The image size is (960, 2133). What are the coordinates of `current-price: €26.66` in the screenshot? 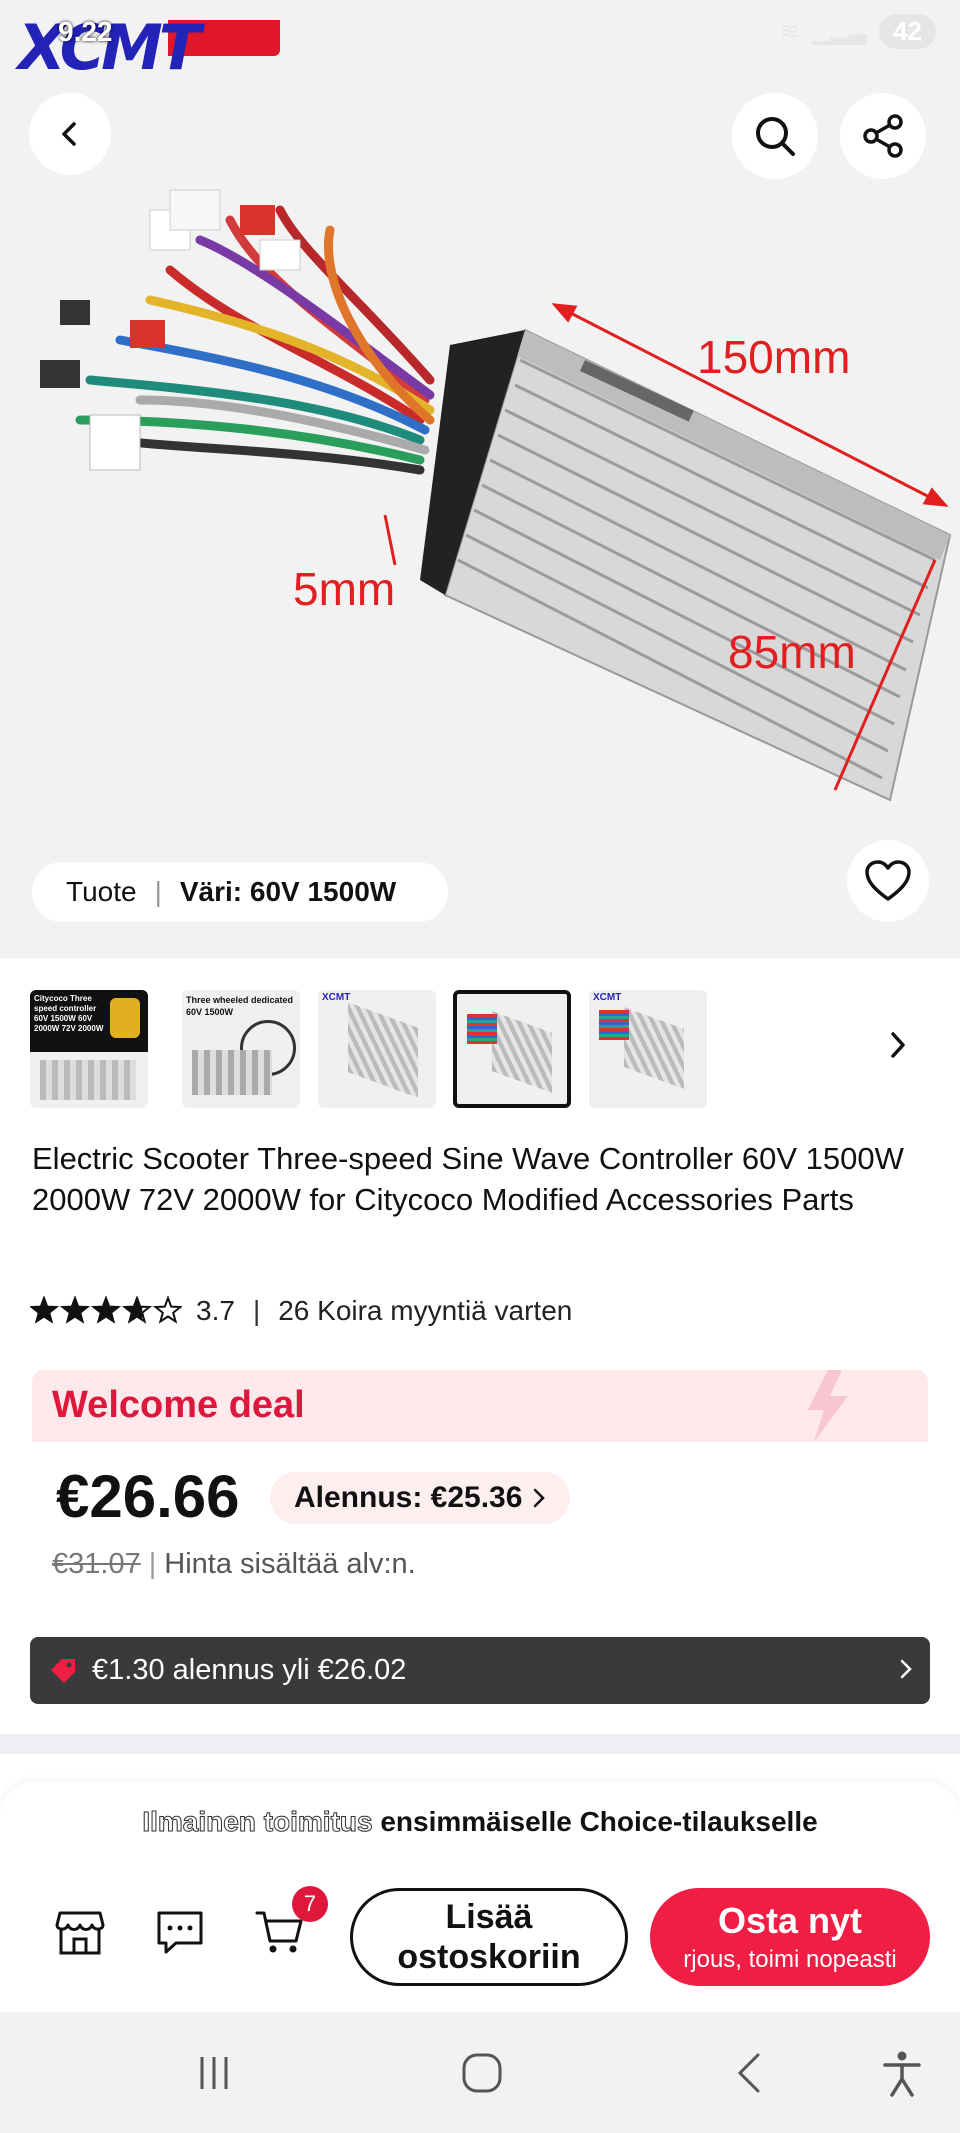 It's located at (148, 1496).